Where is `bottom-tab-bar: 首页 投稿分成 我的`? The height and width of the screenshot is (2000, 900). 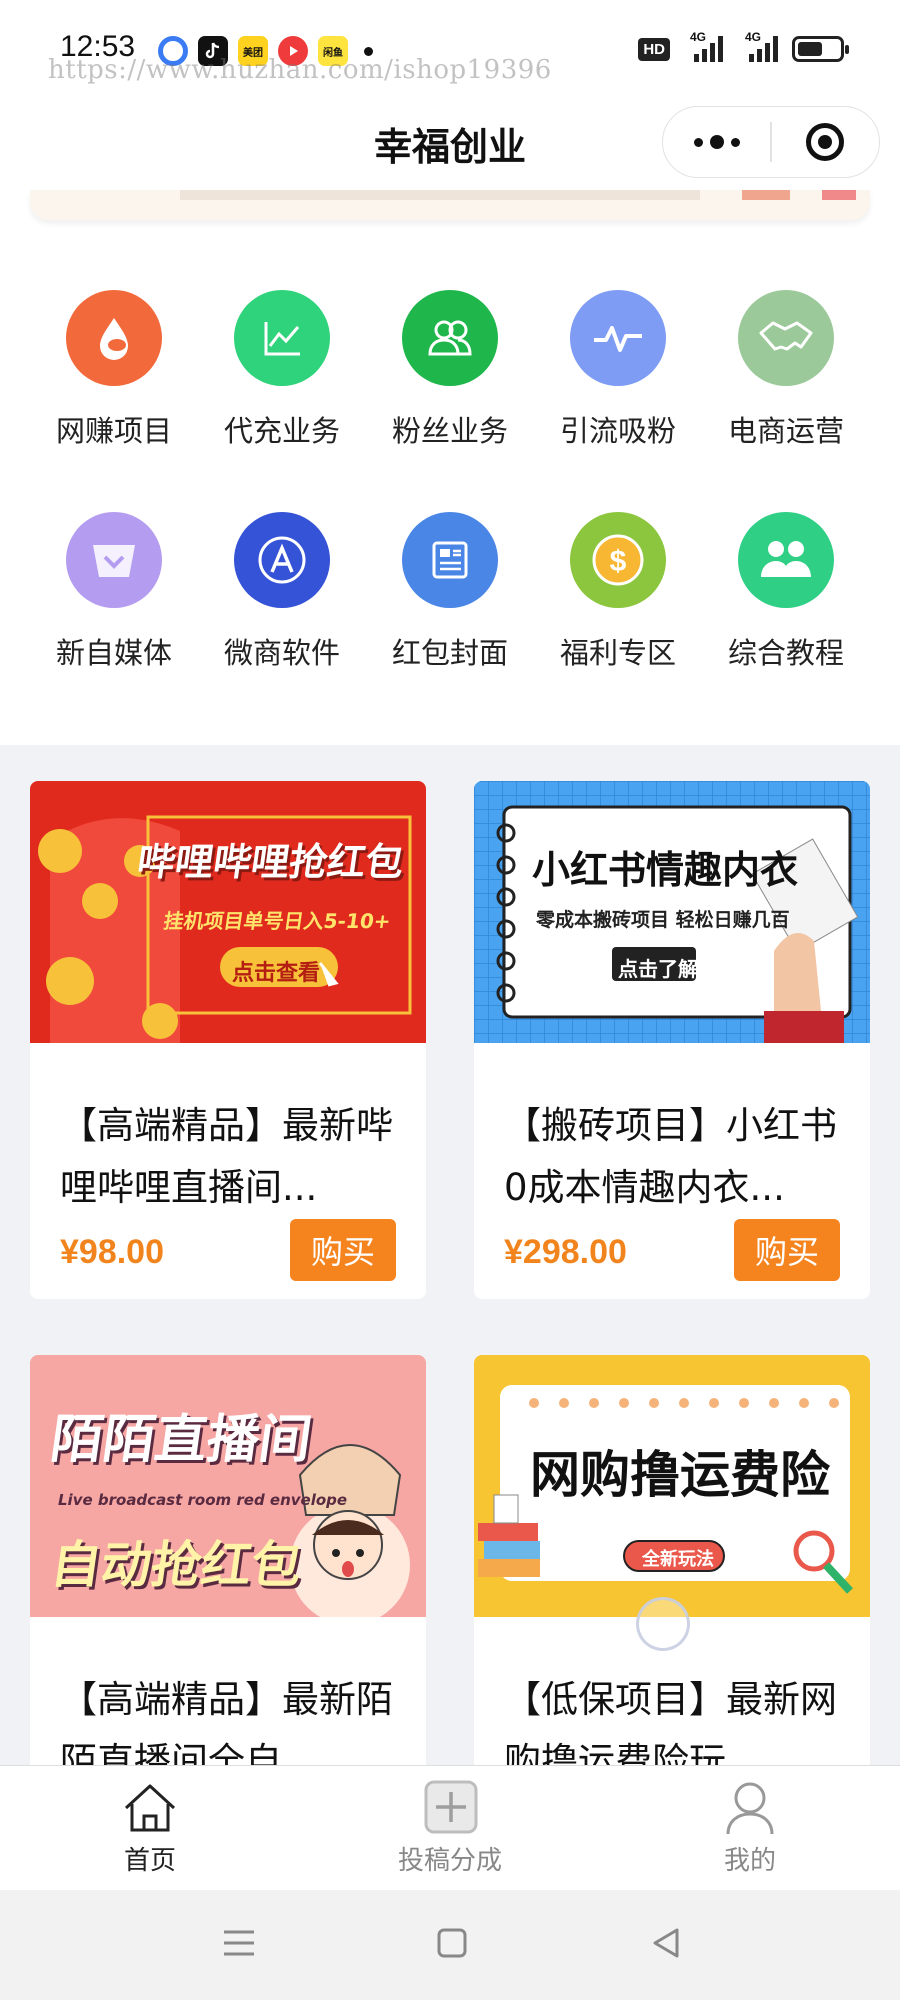
bottom-tab-bar: 首页 投稿分成 我的 is located at coordinates (450, 1827).